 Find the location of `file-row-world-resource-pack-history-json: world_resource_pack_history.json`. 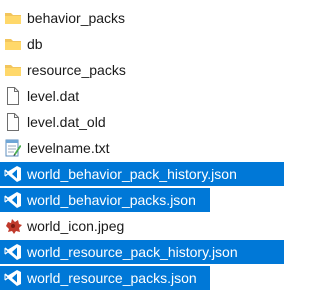

file-row-world-resource-pack-history-json: world_resource_pack_history.json is located at coordinates (142, 252).